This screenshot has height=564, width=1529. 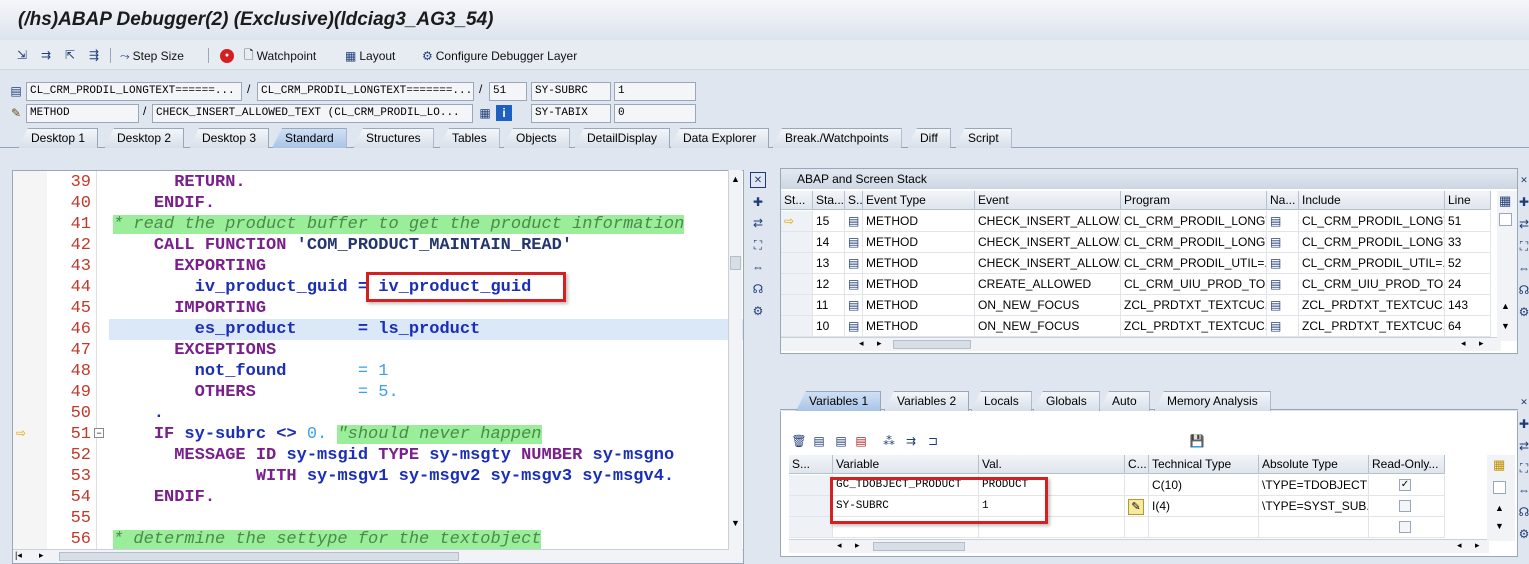 I want to click on code-line: 49 OTHERS = 5., so click(x=378, y=392).